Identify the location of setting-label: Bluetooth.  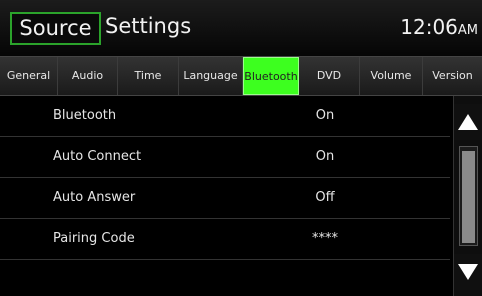
(85, 115).